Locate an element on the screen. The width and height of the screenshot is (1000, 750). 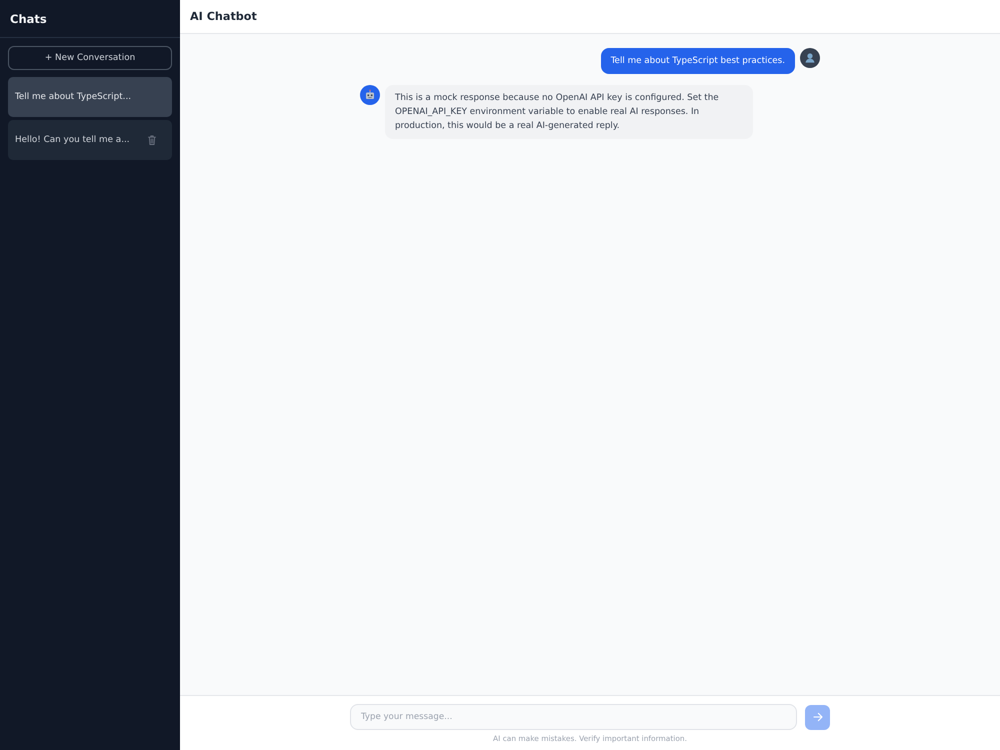
message-bubble: This is a mock response because no OpenAI API key is configured. Set the OPENAI_API_KEY environment variable to enable real AI responses. In production, this would be a real AI-generated reply. is located at coordinates (569, 112).